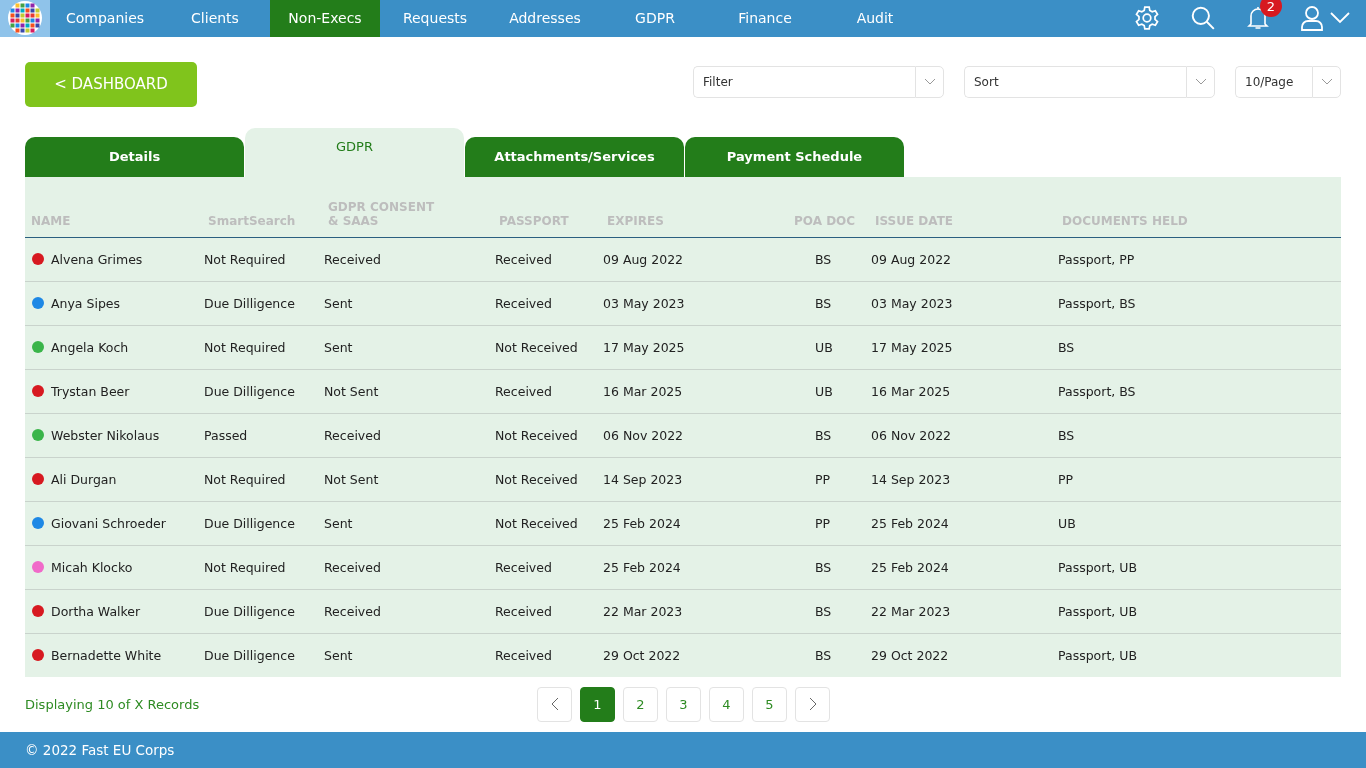 The height and width of the screenshot is (768, 1366). I want to click on tab: Attachments/Services, so click(574, 156).